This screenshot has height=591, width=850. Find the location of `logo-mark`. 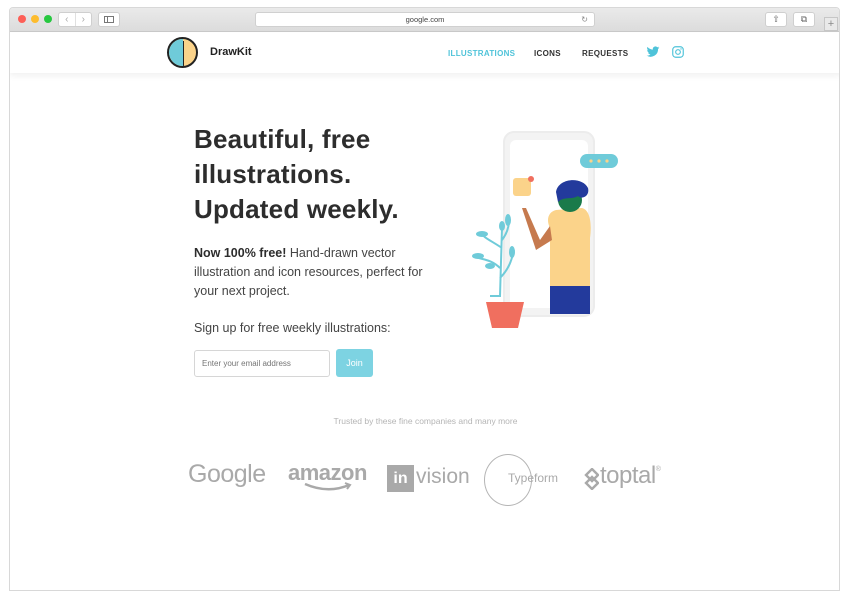

logo-mark is located at coordinates (182, 52).